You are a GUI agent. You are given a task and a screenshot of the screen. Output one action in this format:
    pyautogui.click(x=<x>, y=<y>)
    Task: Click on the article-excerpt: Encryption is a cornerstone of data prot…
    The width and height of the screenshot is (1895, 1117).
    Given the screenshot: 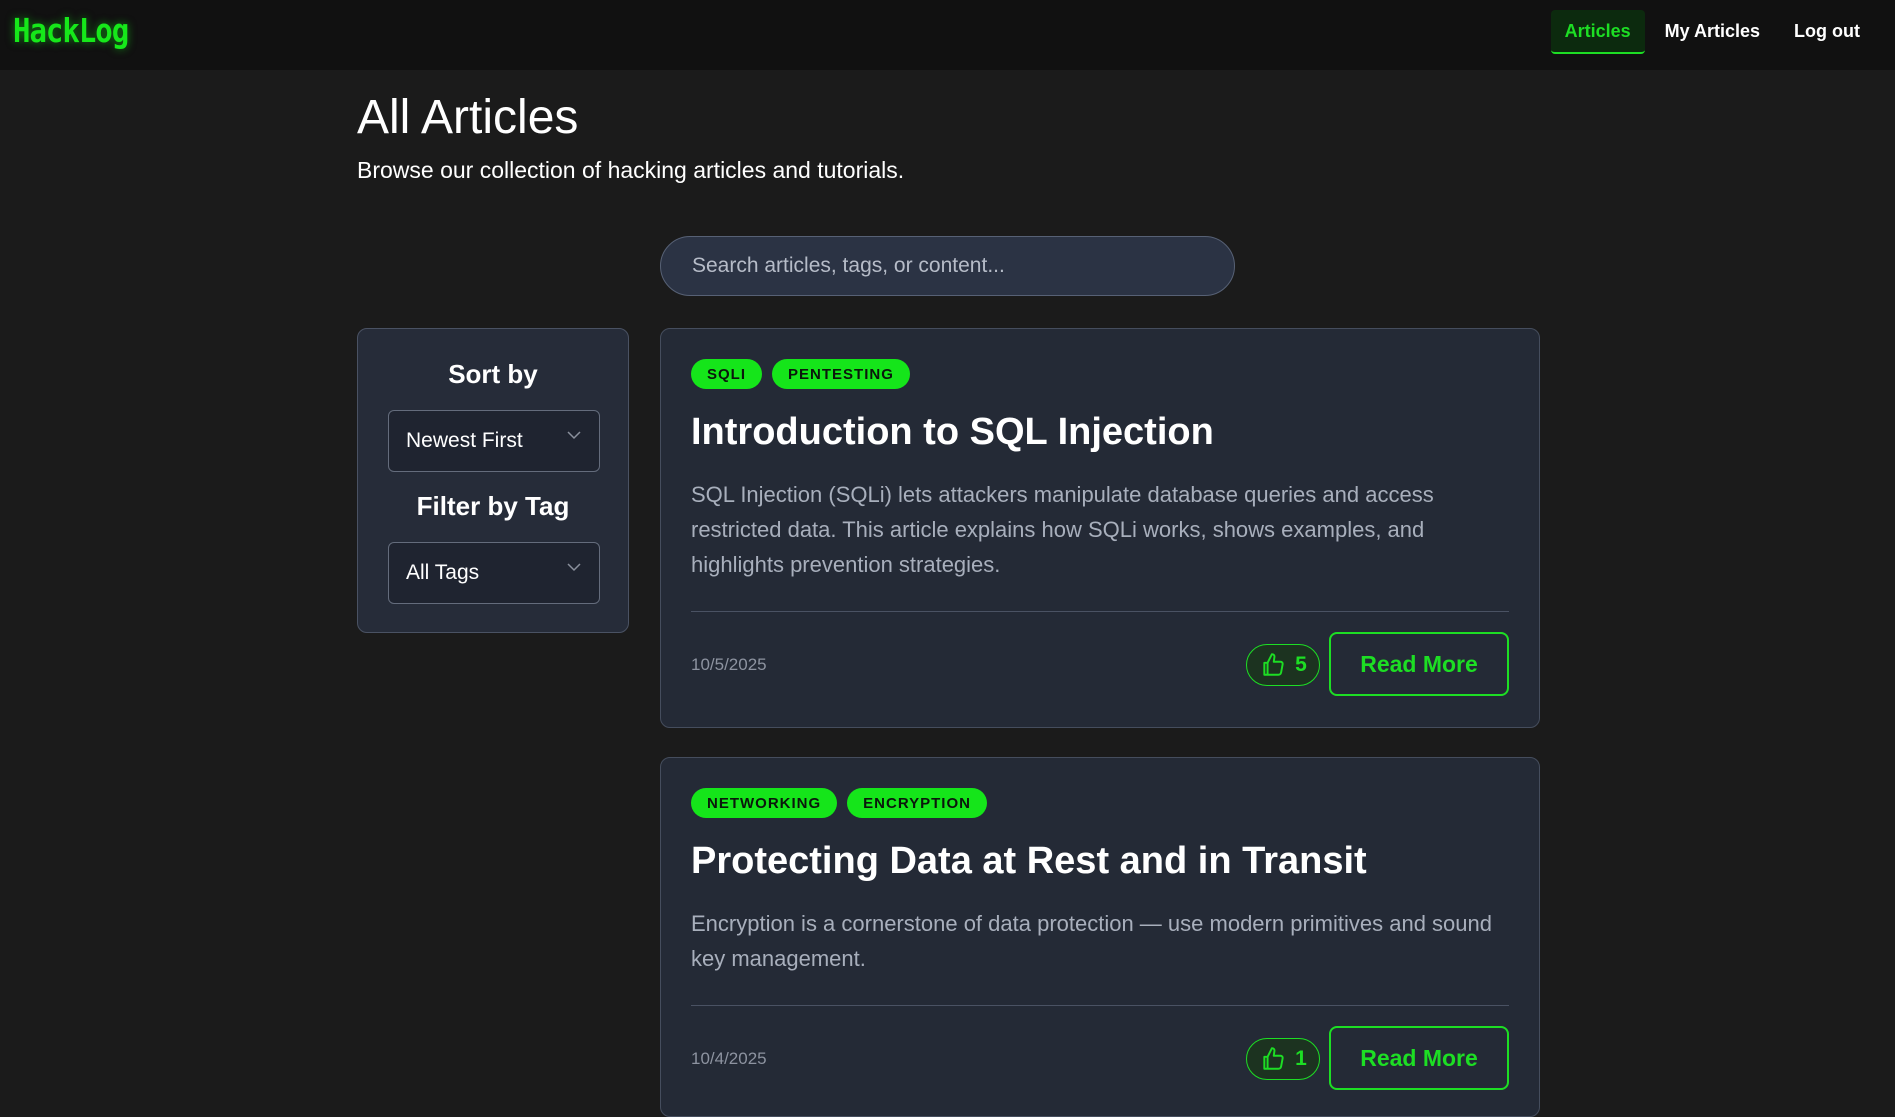 What is the action you would take?
    pyautogui.click(x=1091, y=941)
    